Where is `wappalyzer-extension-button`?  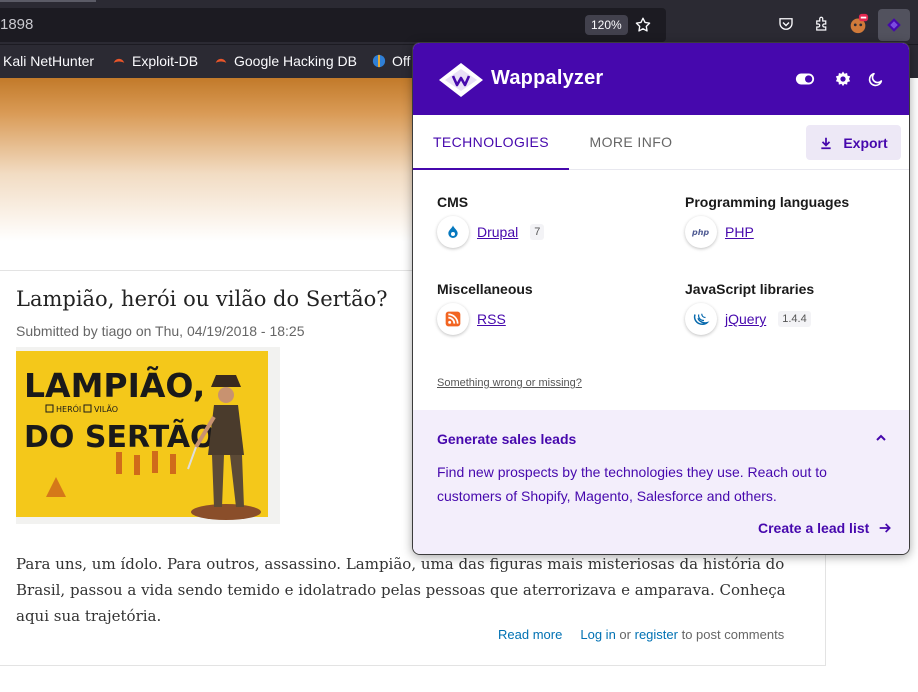
wappalyzer-extension-button is located at coordinates (894, 25).